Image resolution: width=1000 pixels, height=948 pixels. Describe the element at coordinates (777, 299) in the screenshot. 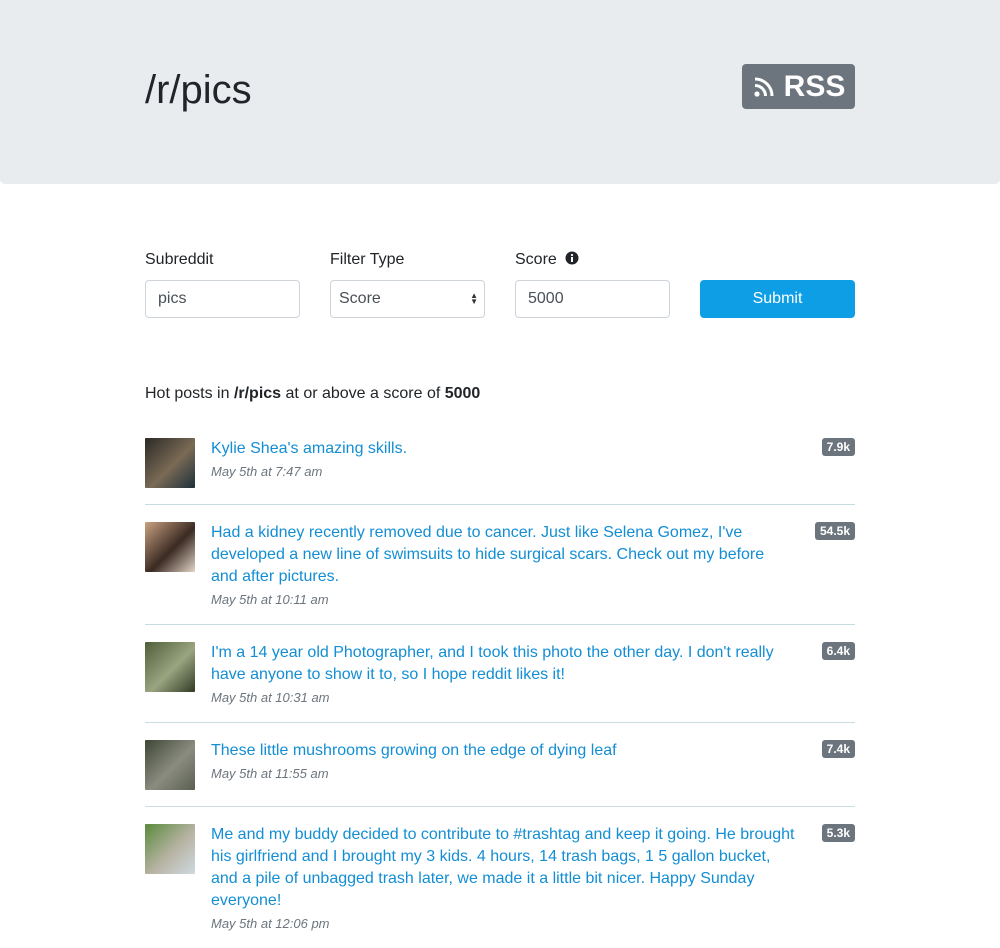

I see `submit-button: Submit` at that location.